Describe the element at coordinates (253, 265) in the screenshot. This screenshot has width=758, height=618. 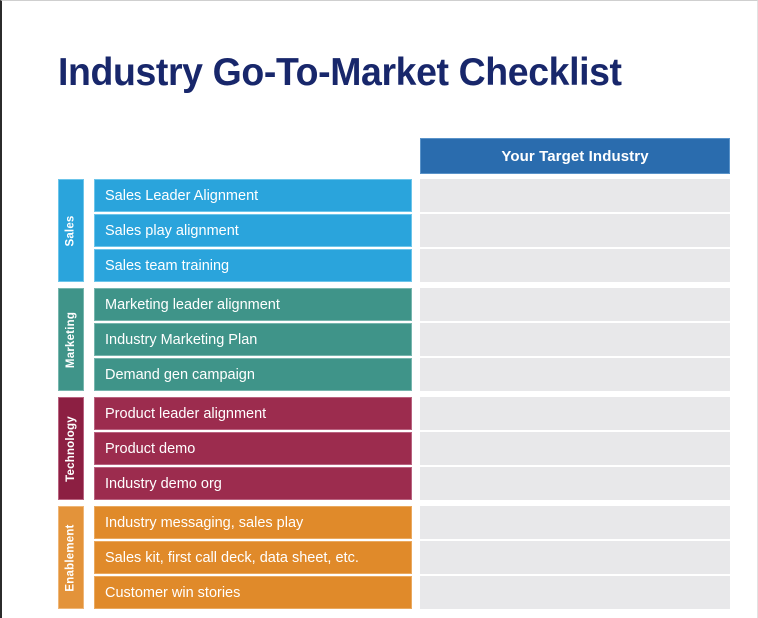
I see `table-row: Sales team training` at that location.